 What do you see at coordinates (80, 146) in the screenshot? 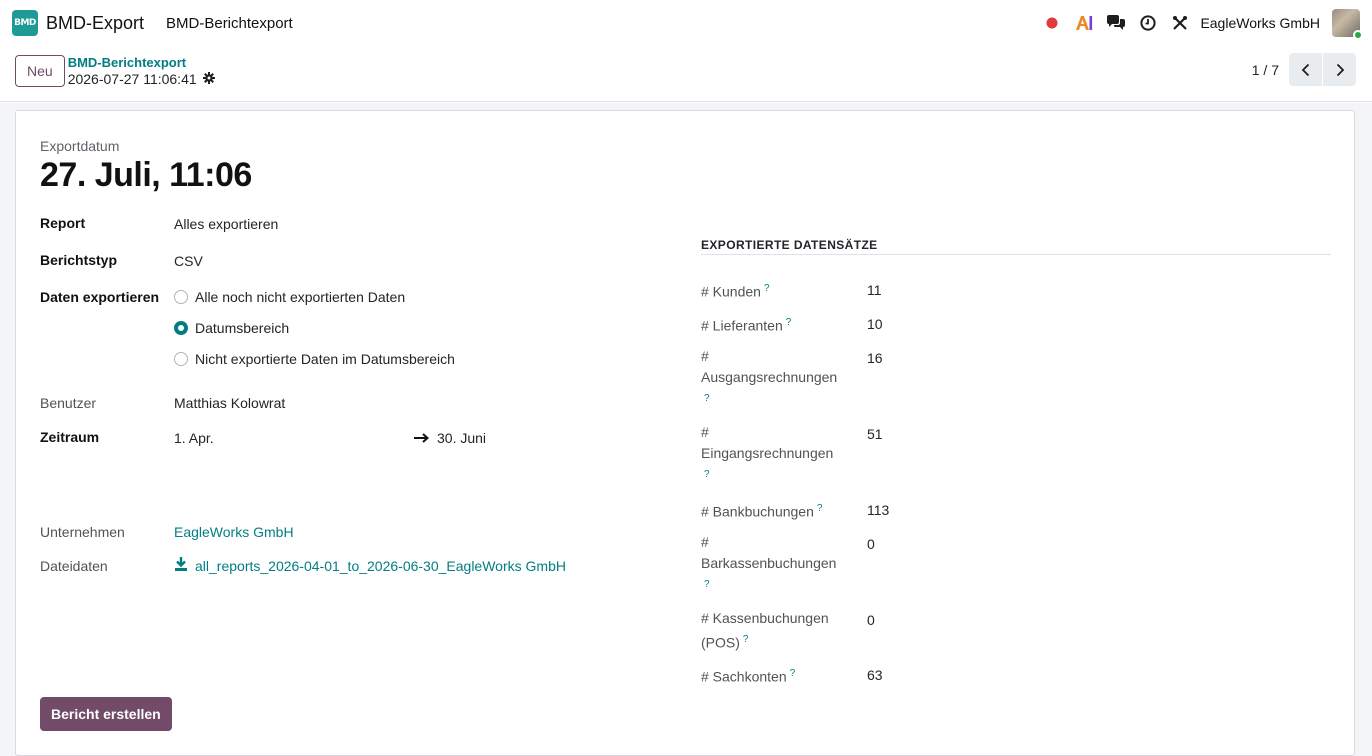
I see `export-date-label: Exportdatum` at bounding box center [80, 146].